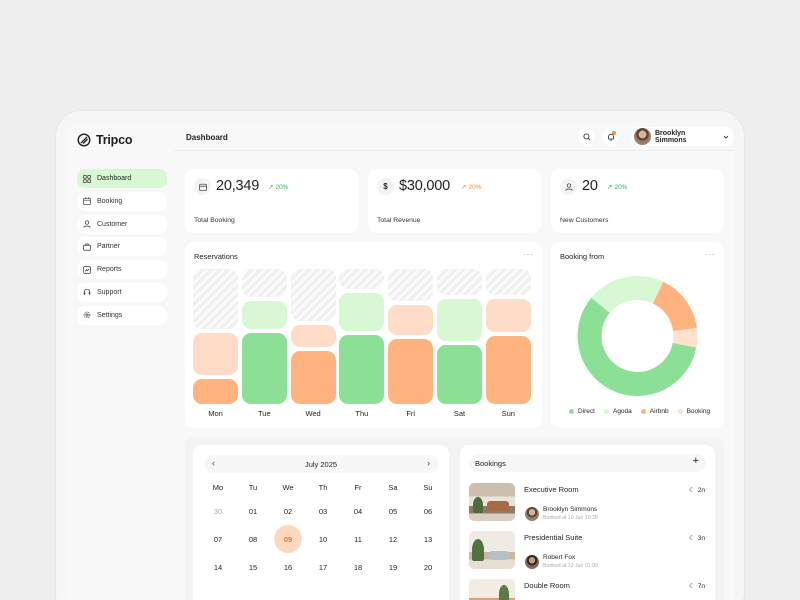  Describe the element at coordinates (696, 461) in the screenshot. I see `add-booking-button: +` at that location.